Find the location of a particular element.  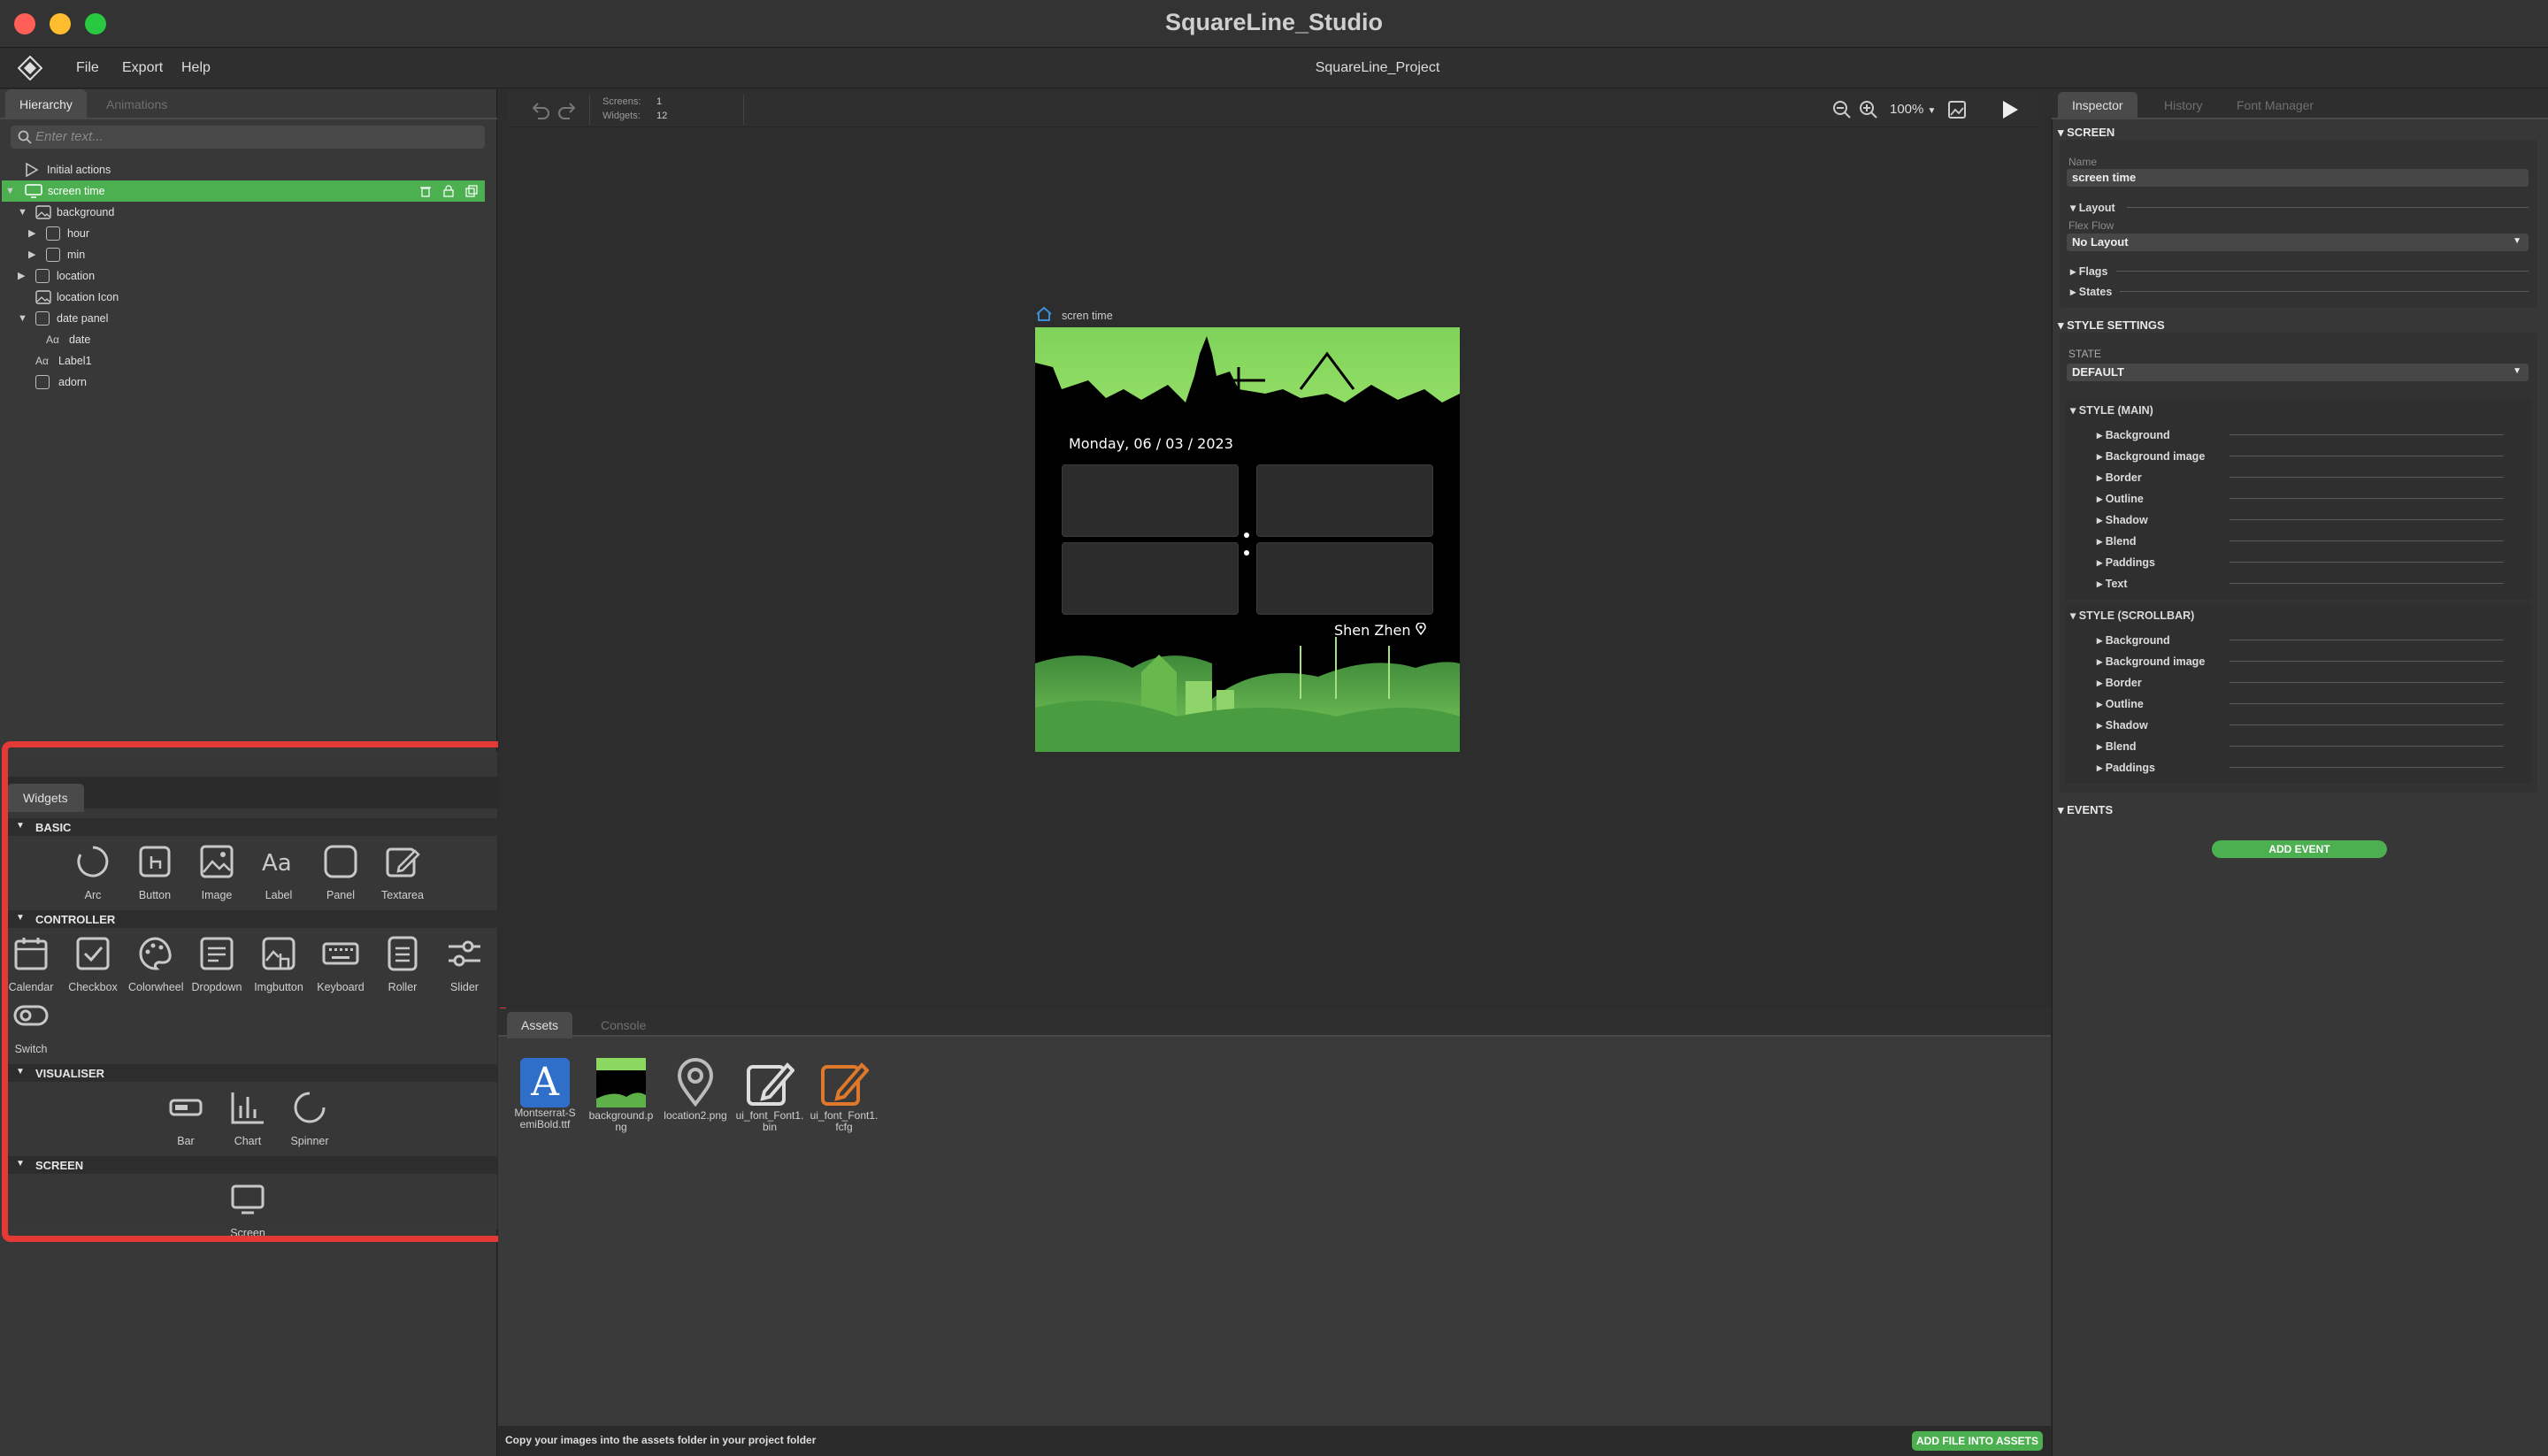

duplicate-icon is located at coordinates (472, 191).